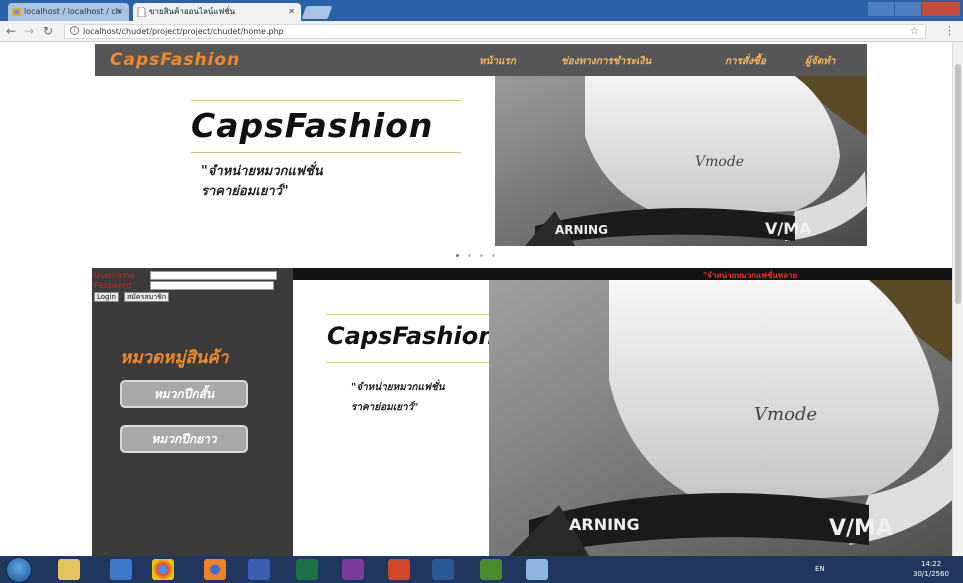  I want to click on nav-order: การสั่งซื้อ, so click(745, 61).